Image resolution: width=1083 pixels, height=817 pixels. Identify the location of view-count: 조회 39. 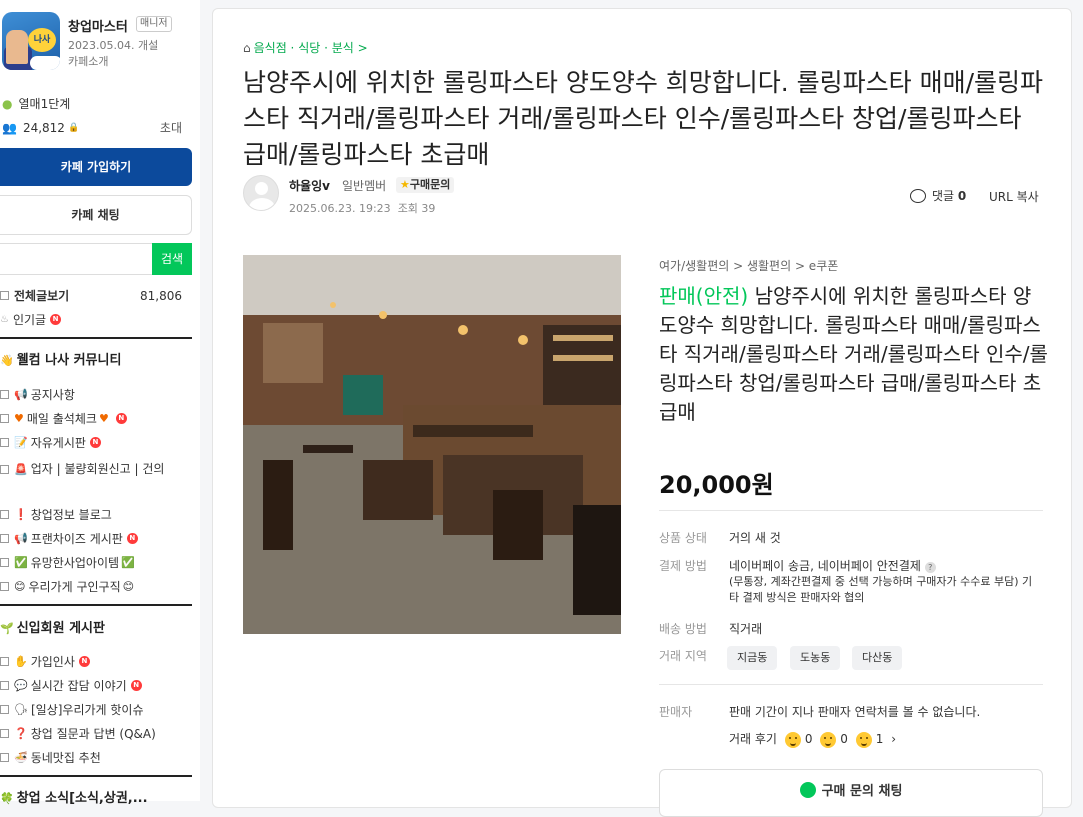
(416, 208).